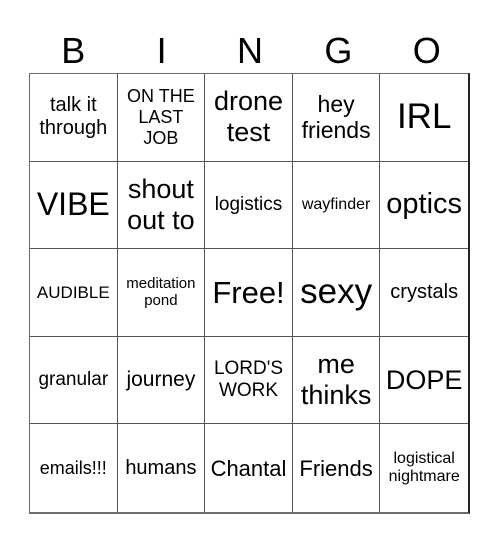 The image size is (500, 544). I want to click on bingo-cell: sexy, so click(336, 293).